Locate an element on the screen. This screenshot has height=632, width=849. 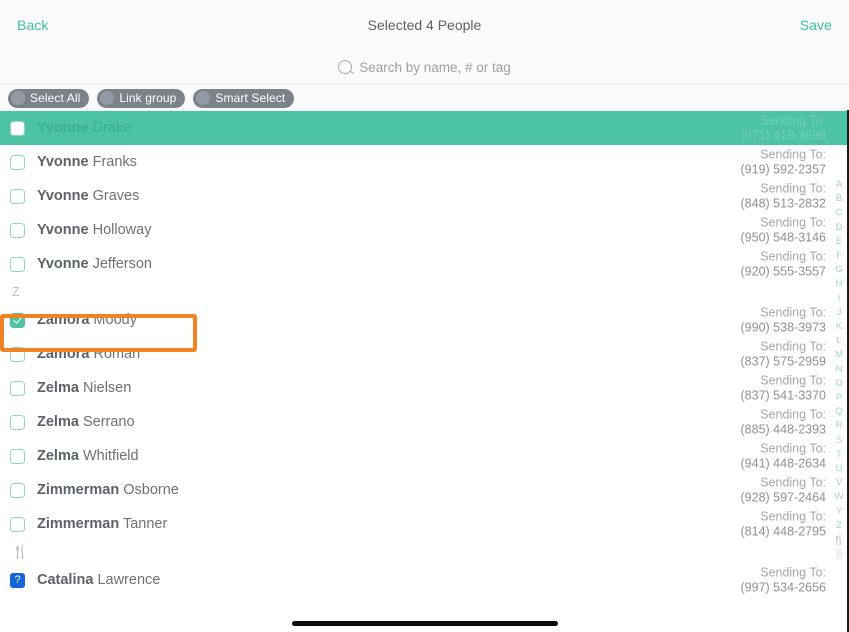
missing-glyph-icon: ? is located at coordinates (17, 580).